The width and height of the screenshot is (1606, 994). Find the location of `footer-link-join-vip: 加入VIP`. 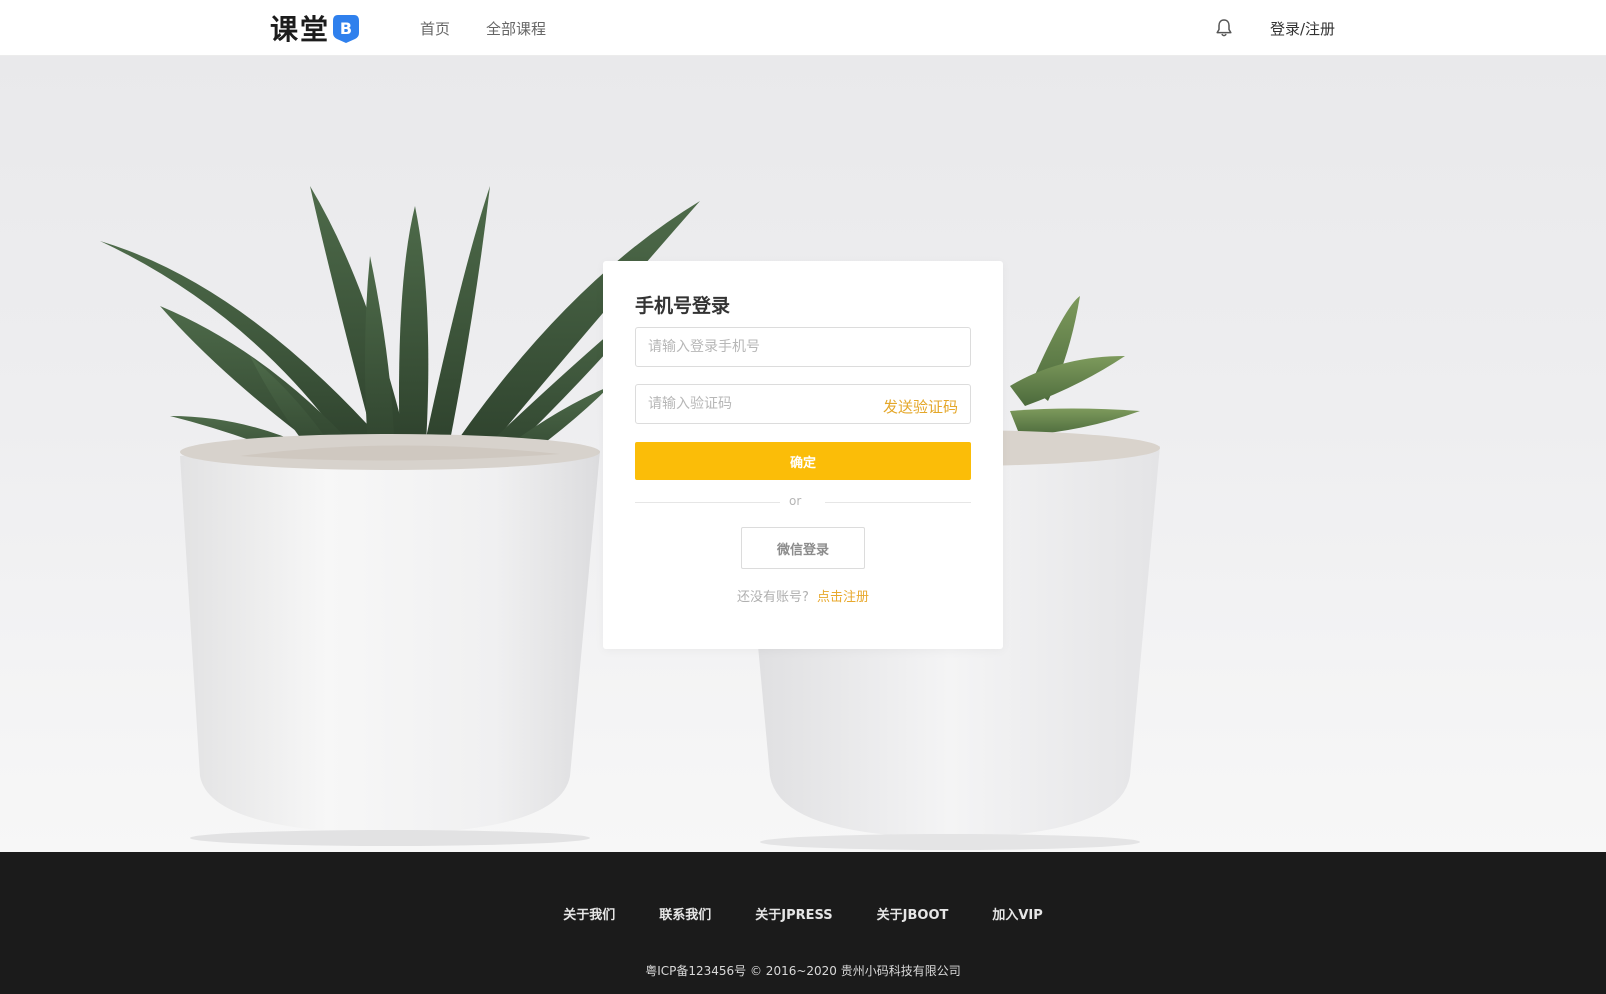

footer-link-join-vip: 加入VIP is located at coordinates (1017, 913).